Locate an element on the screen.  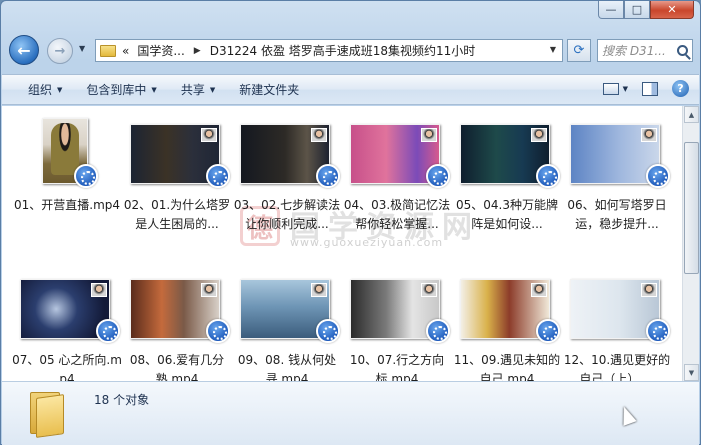
include-in-library-menu: 包含到库中 ▼ is located at coordinates (121, 89).